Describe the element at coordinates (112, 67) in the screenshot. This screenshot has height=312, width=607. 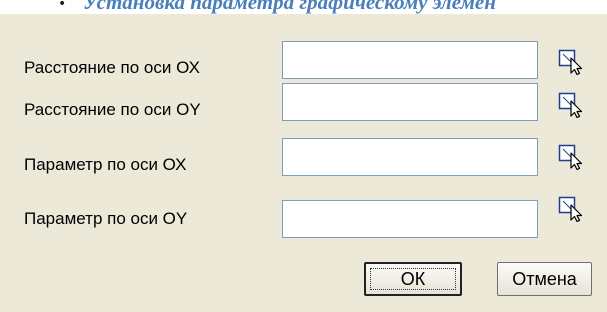
I see `row-label-distance-ox: Расстояние по оси ОХ` at that location.